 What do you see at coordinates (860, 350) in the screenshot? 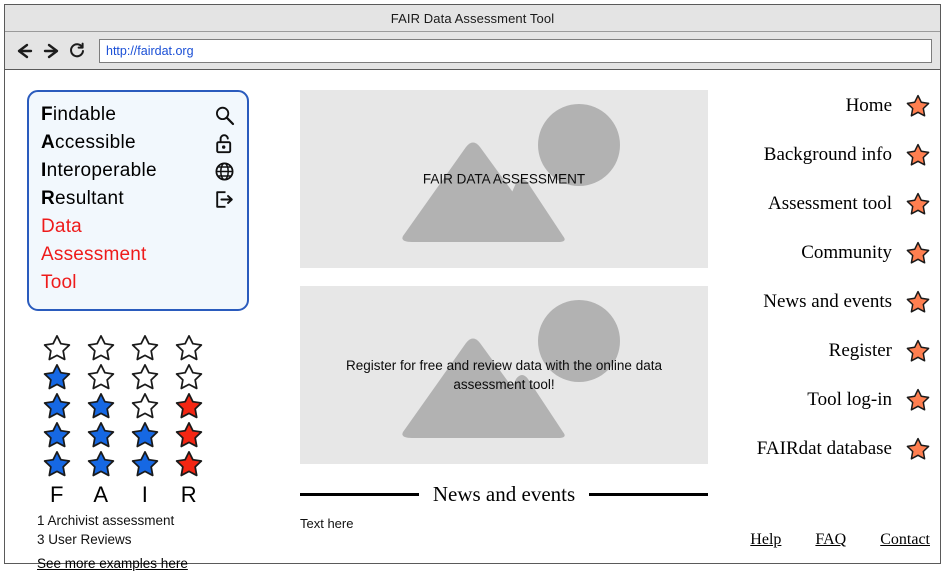
I see `nav-item-label: Register` at bounding box center [860, 350].